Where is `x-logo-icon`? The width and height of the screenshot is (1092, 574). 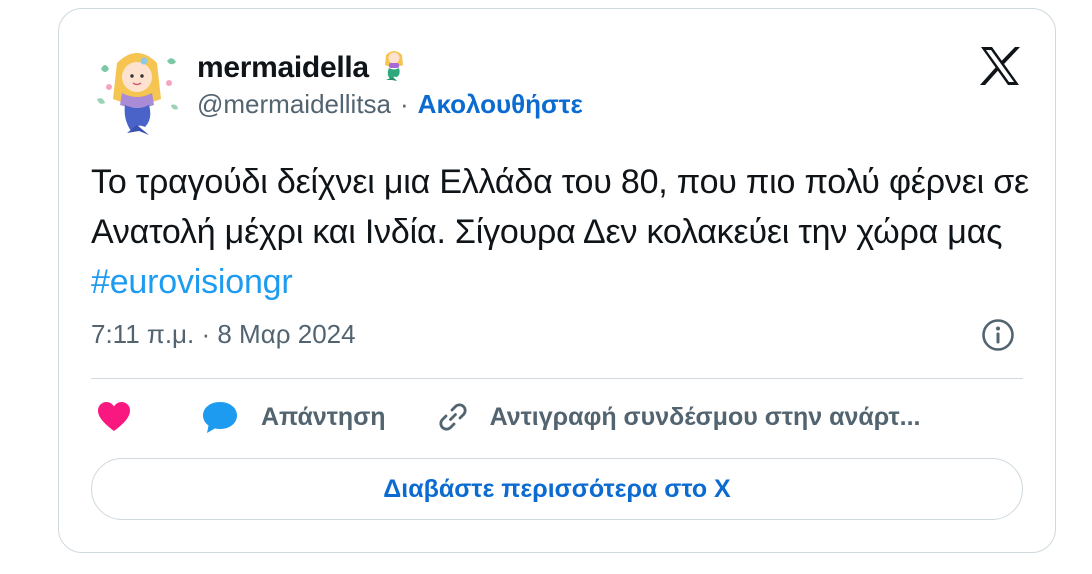
x-logo-icon is located at coordinates (1000, 66).